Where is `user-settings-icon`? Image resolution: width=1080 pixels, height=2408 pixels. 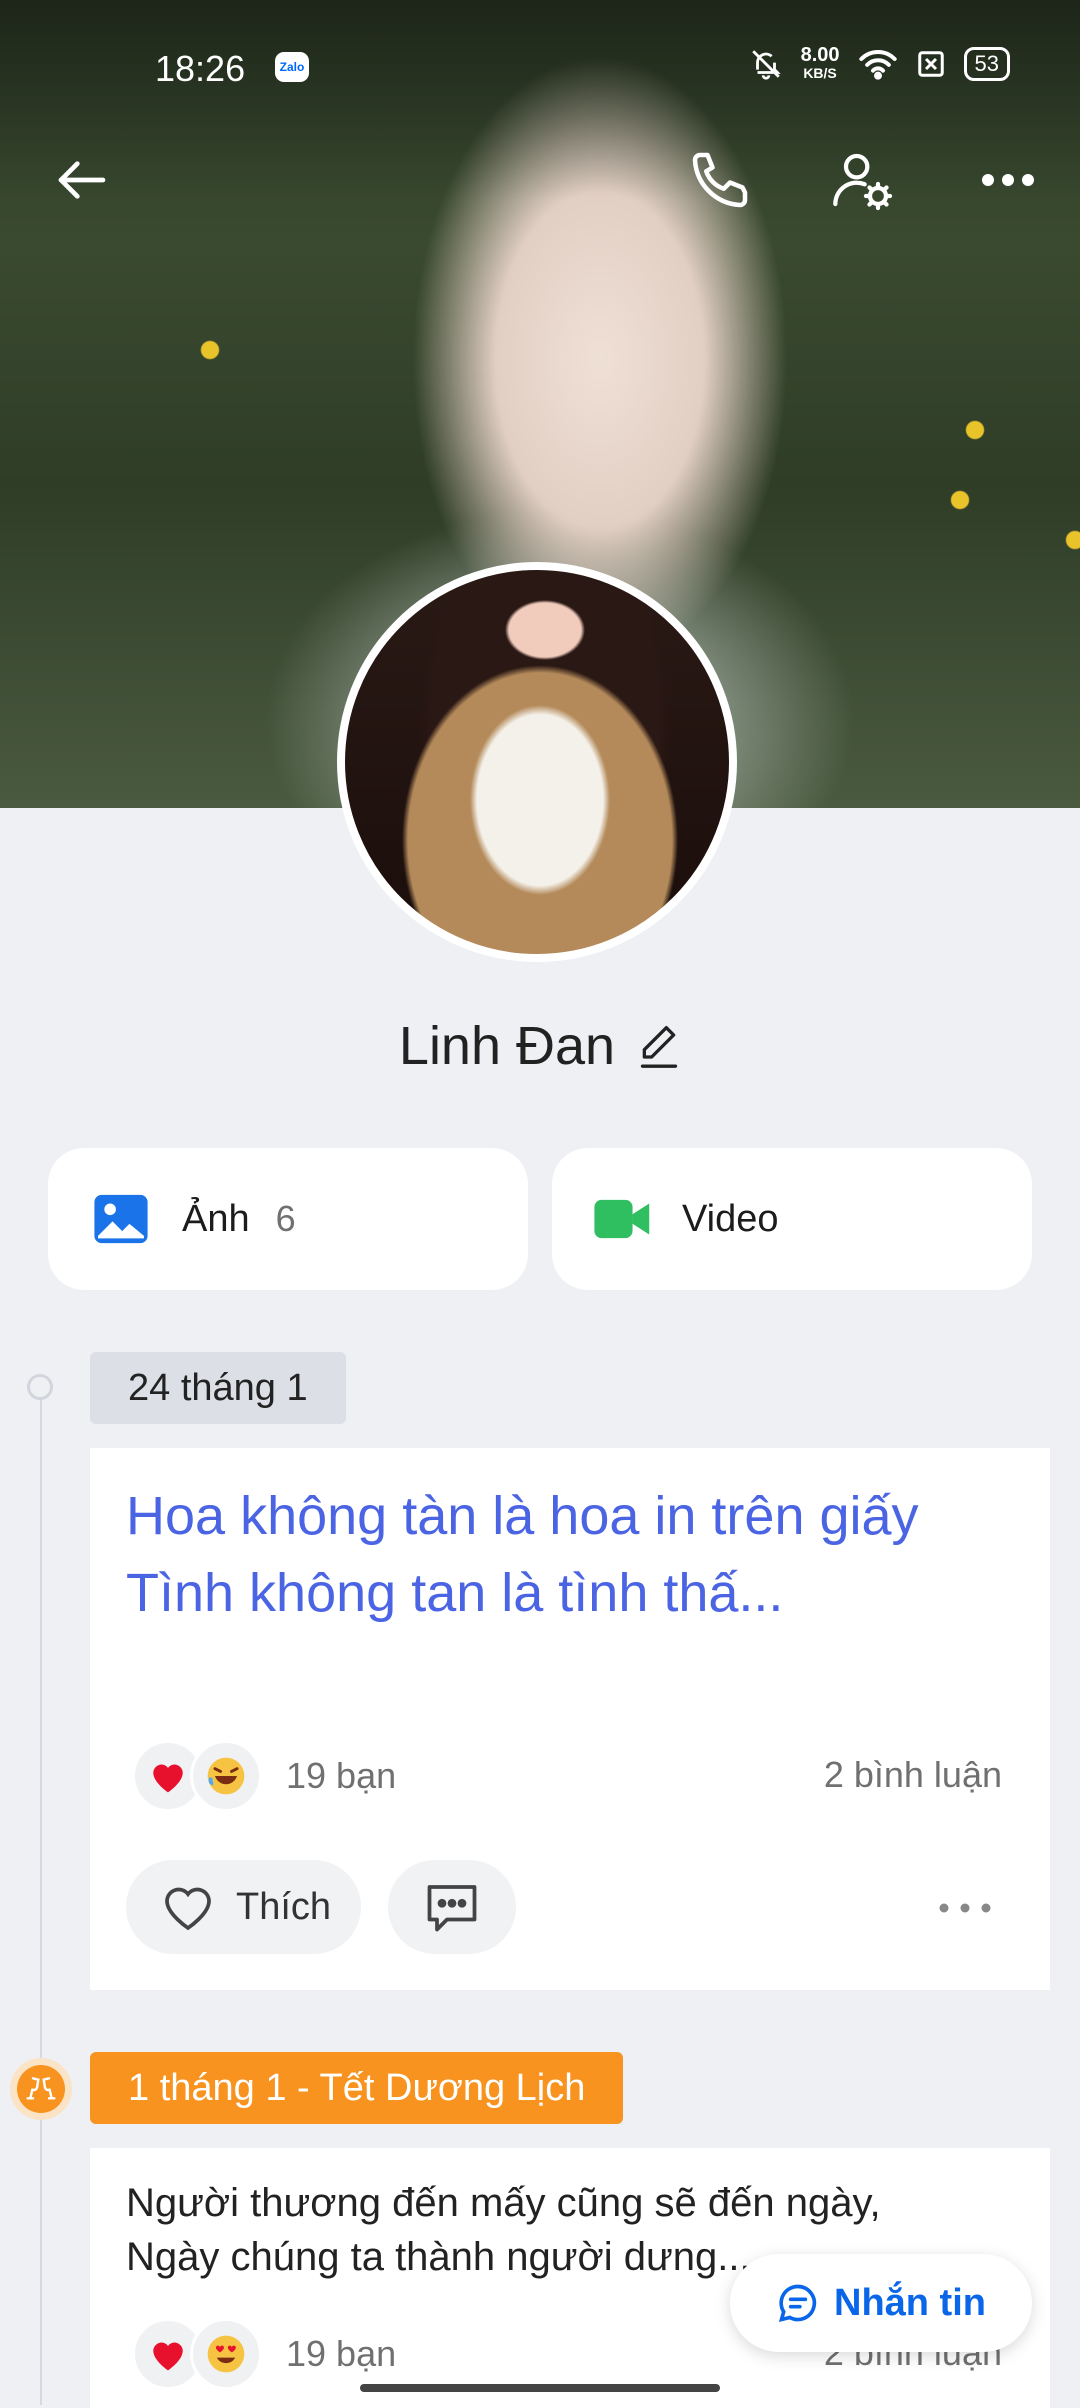 user-settings-icon is located at coordinates (863, 182).